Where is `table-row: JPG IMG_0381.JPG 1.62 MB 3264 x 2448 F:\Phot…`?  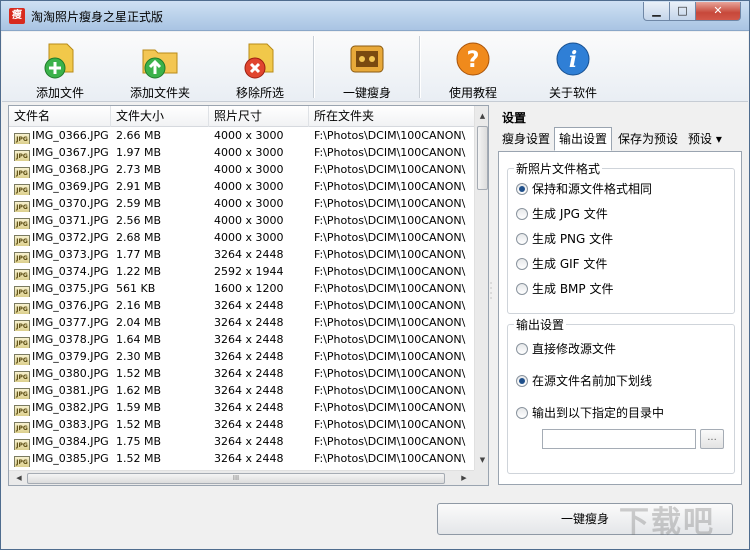 table-row: JPG IMG_0381.JPG 1.62 MB 3264 x 2448 F:\Phot… is located at coordinates (241, 390).